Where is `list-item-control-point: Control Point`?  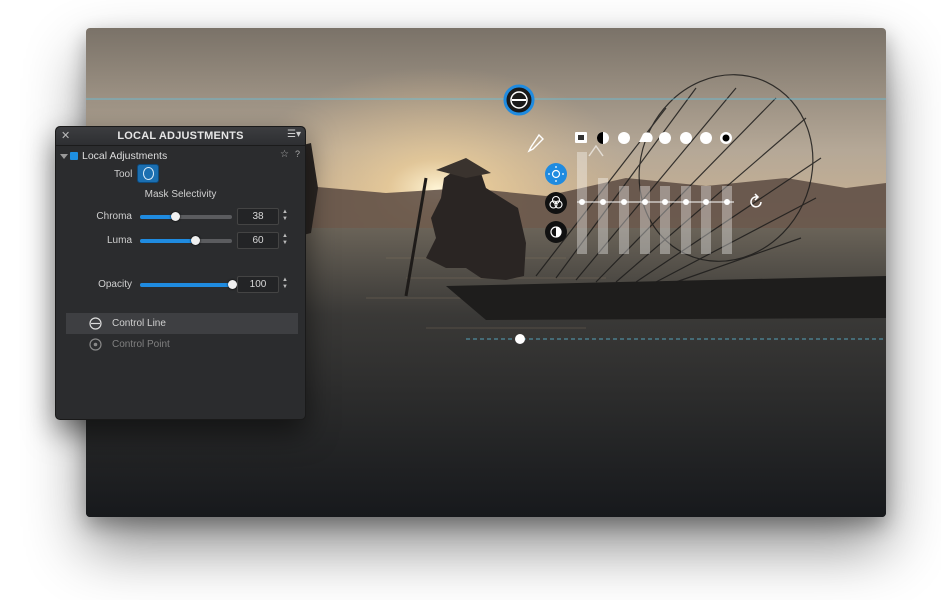
list-item-control-point: Control Point is located at coordinates (182, 344).